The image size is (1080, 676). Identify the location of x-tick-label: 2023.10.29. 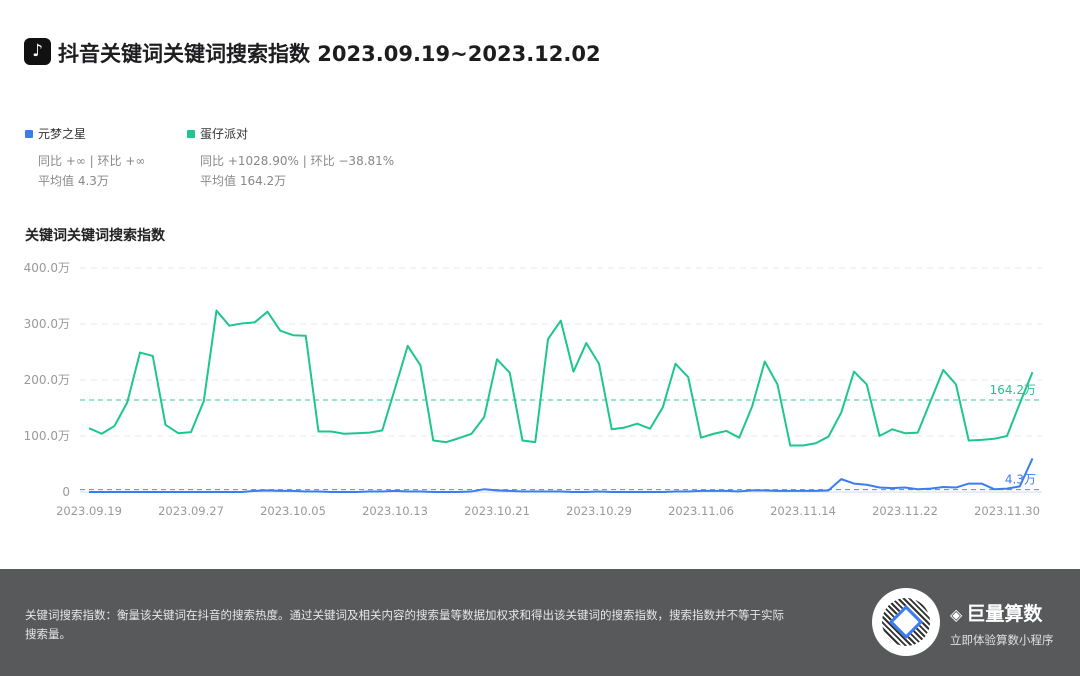
(599, 511).